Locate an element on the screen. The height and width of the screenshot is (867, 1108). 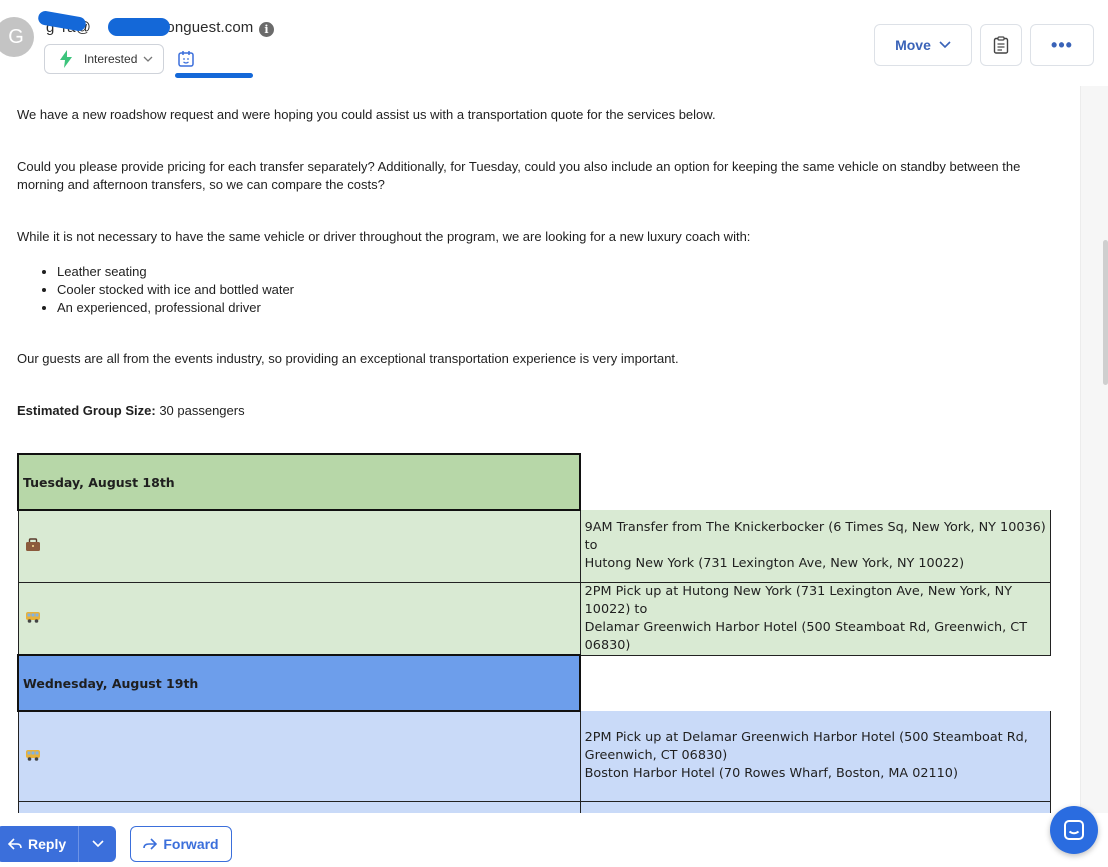
forward-button: Forward is located at coordinates (181, 844).